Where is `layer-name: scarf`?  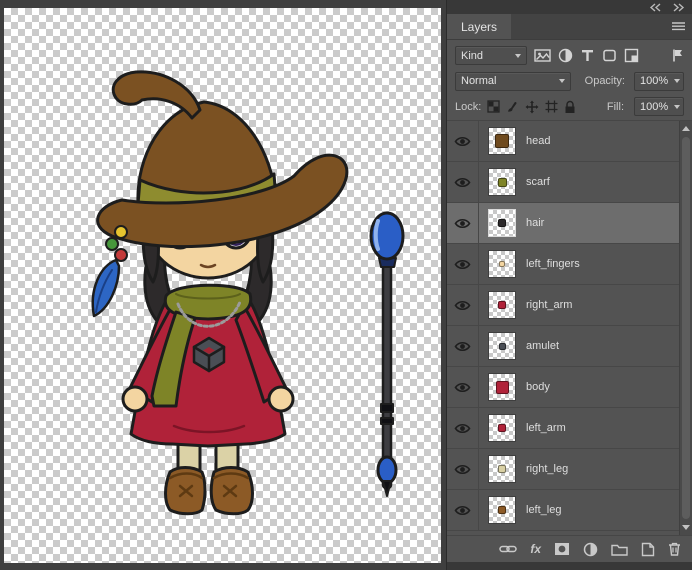 layer-name: scarf is located at coordinates (538, 182).